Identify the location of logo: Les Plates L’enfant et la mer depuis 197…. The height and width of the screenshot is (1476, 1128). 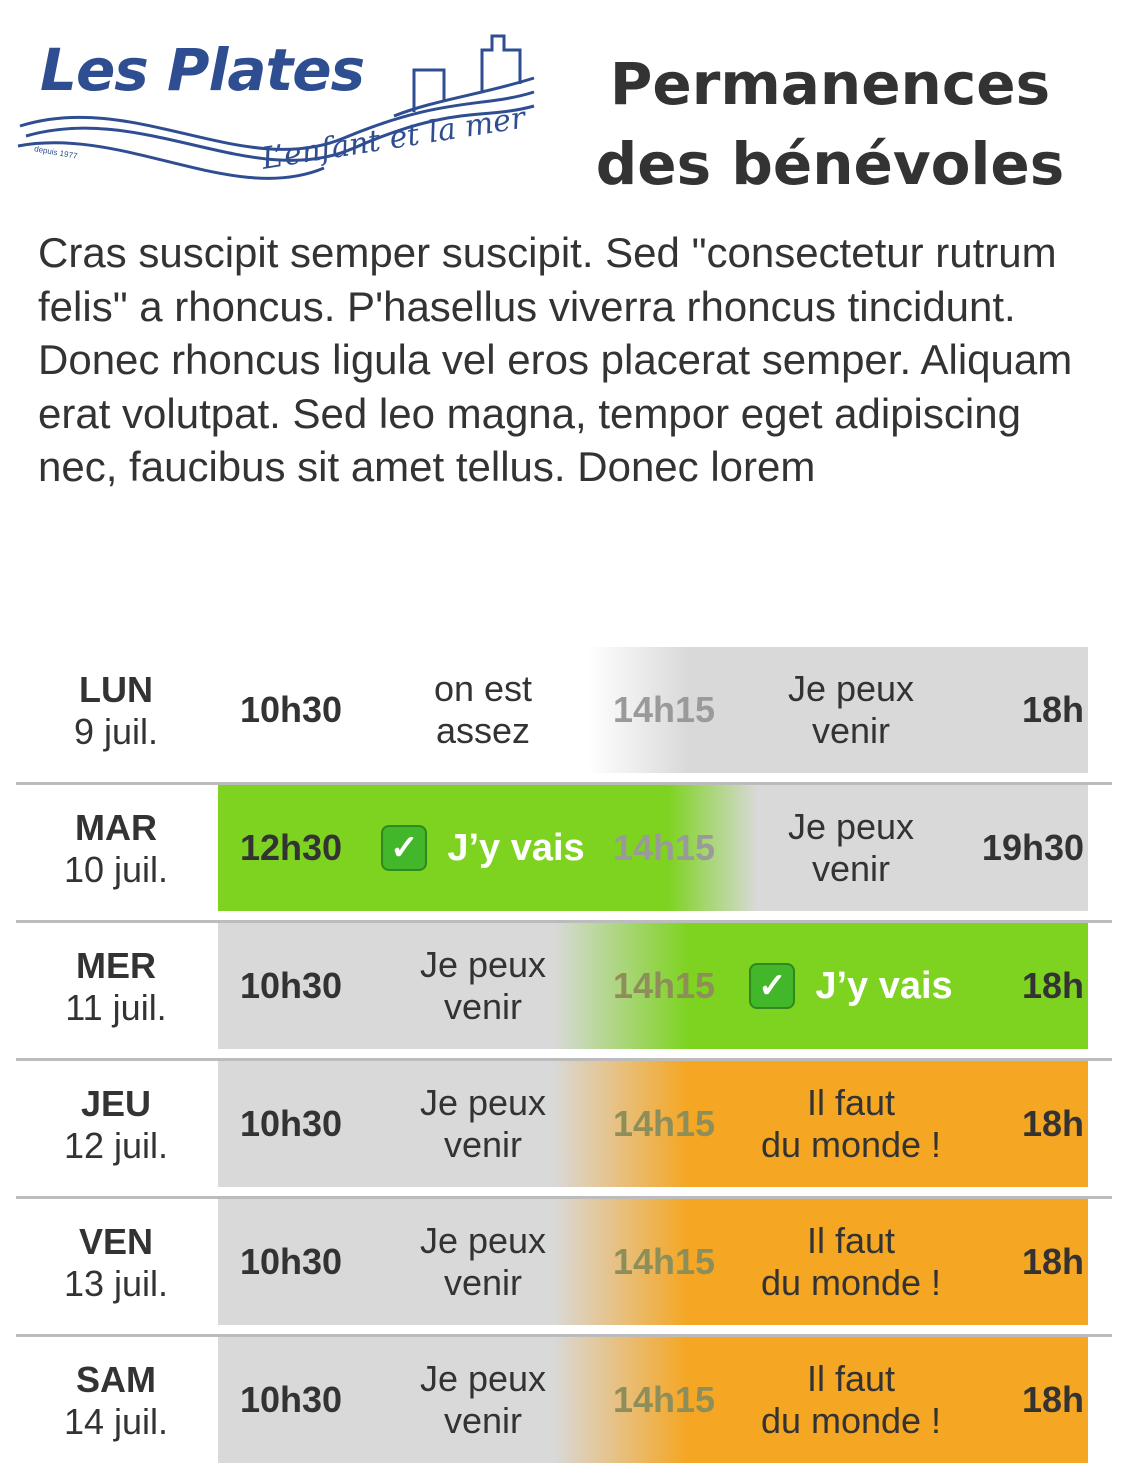
(284, 122).